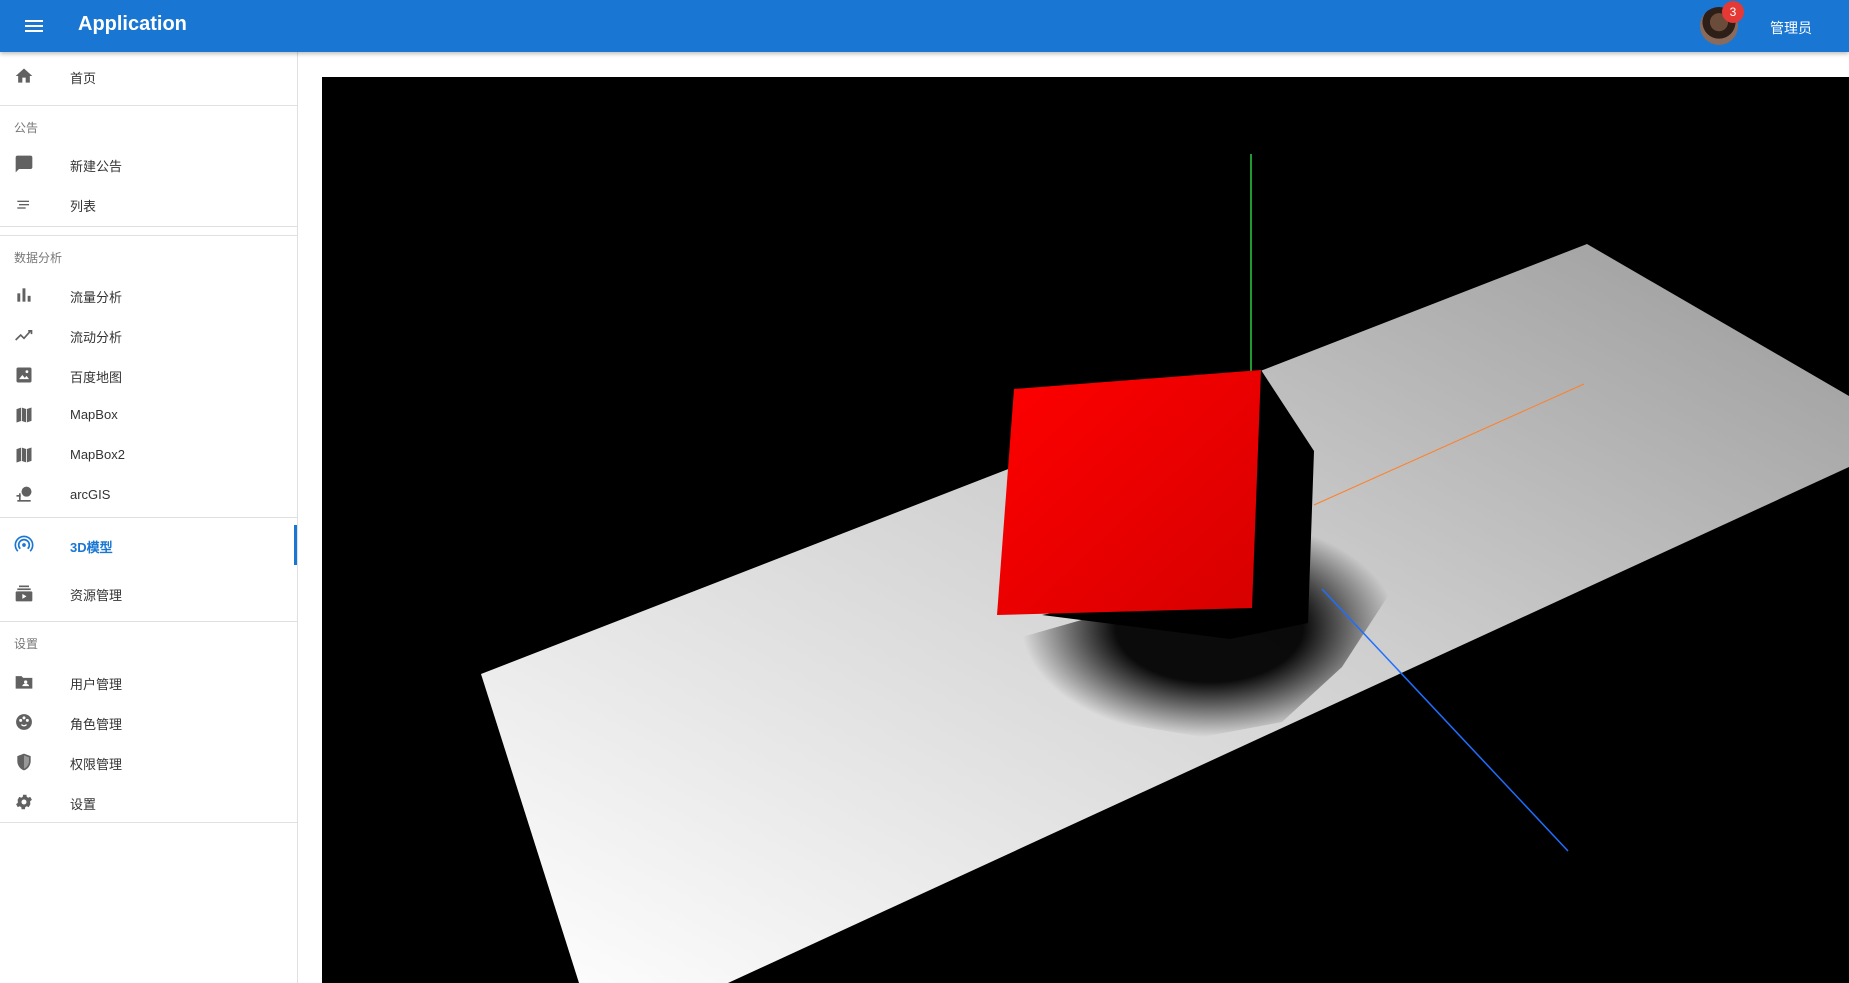 The width and height of the screenshot is (1849, 983). I want to click on trending-line-icon, so click(24, 335).